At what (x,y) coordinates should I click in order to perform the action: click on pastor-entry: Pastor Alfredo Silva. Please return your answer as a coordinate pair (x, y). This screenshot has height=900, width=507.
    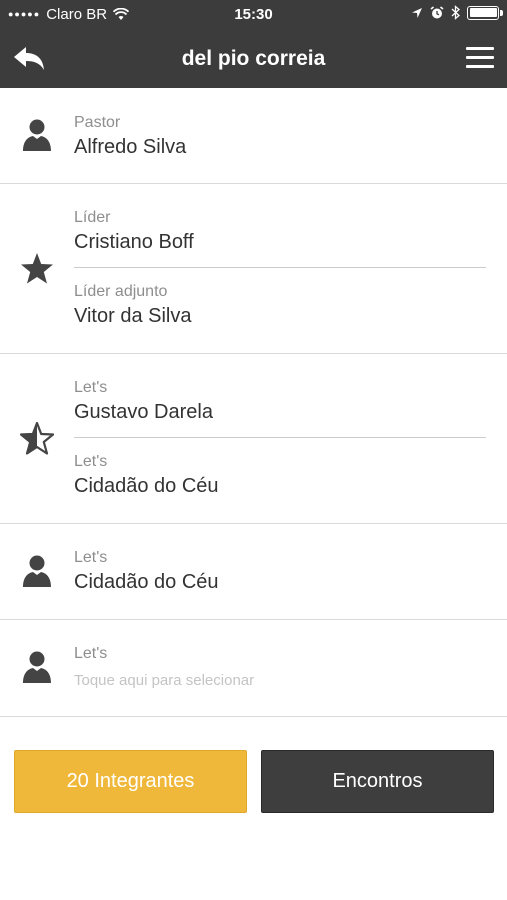
    Looking at the image, I should click on (280, 136).